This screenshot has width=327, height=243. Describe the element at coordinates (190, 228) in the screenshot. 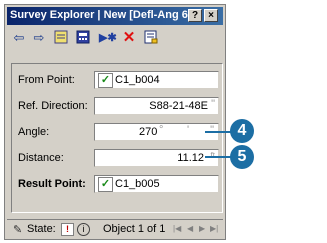

I see `prev-record-icon: ◀` at that location.